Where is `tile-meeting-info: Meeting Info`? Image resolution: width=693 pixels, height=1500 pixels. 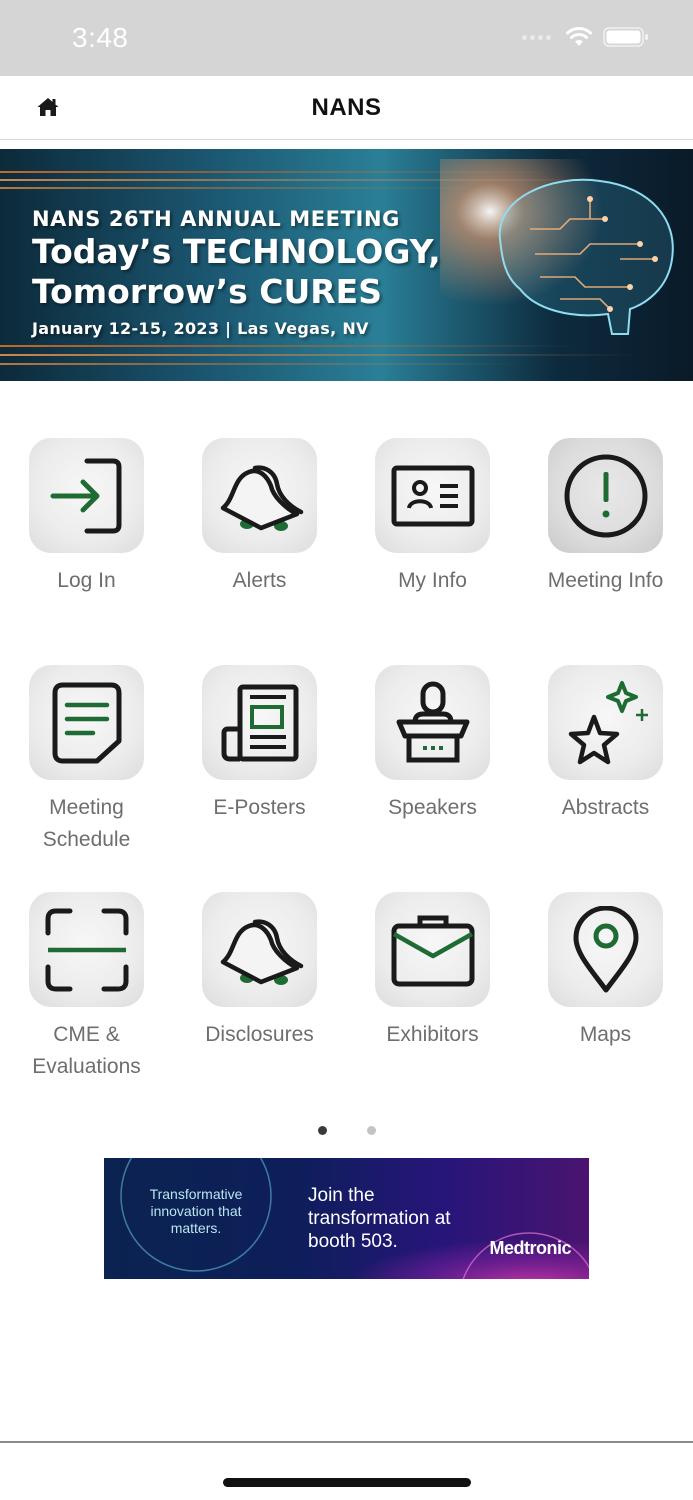
tile-meeting-info: Meeting Info is located at coordinates (605, 517).